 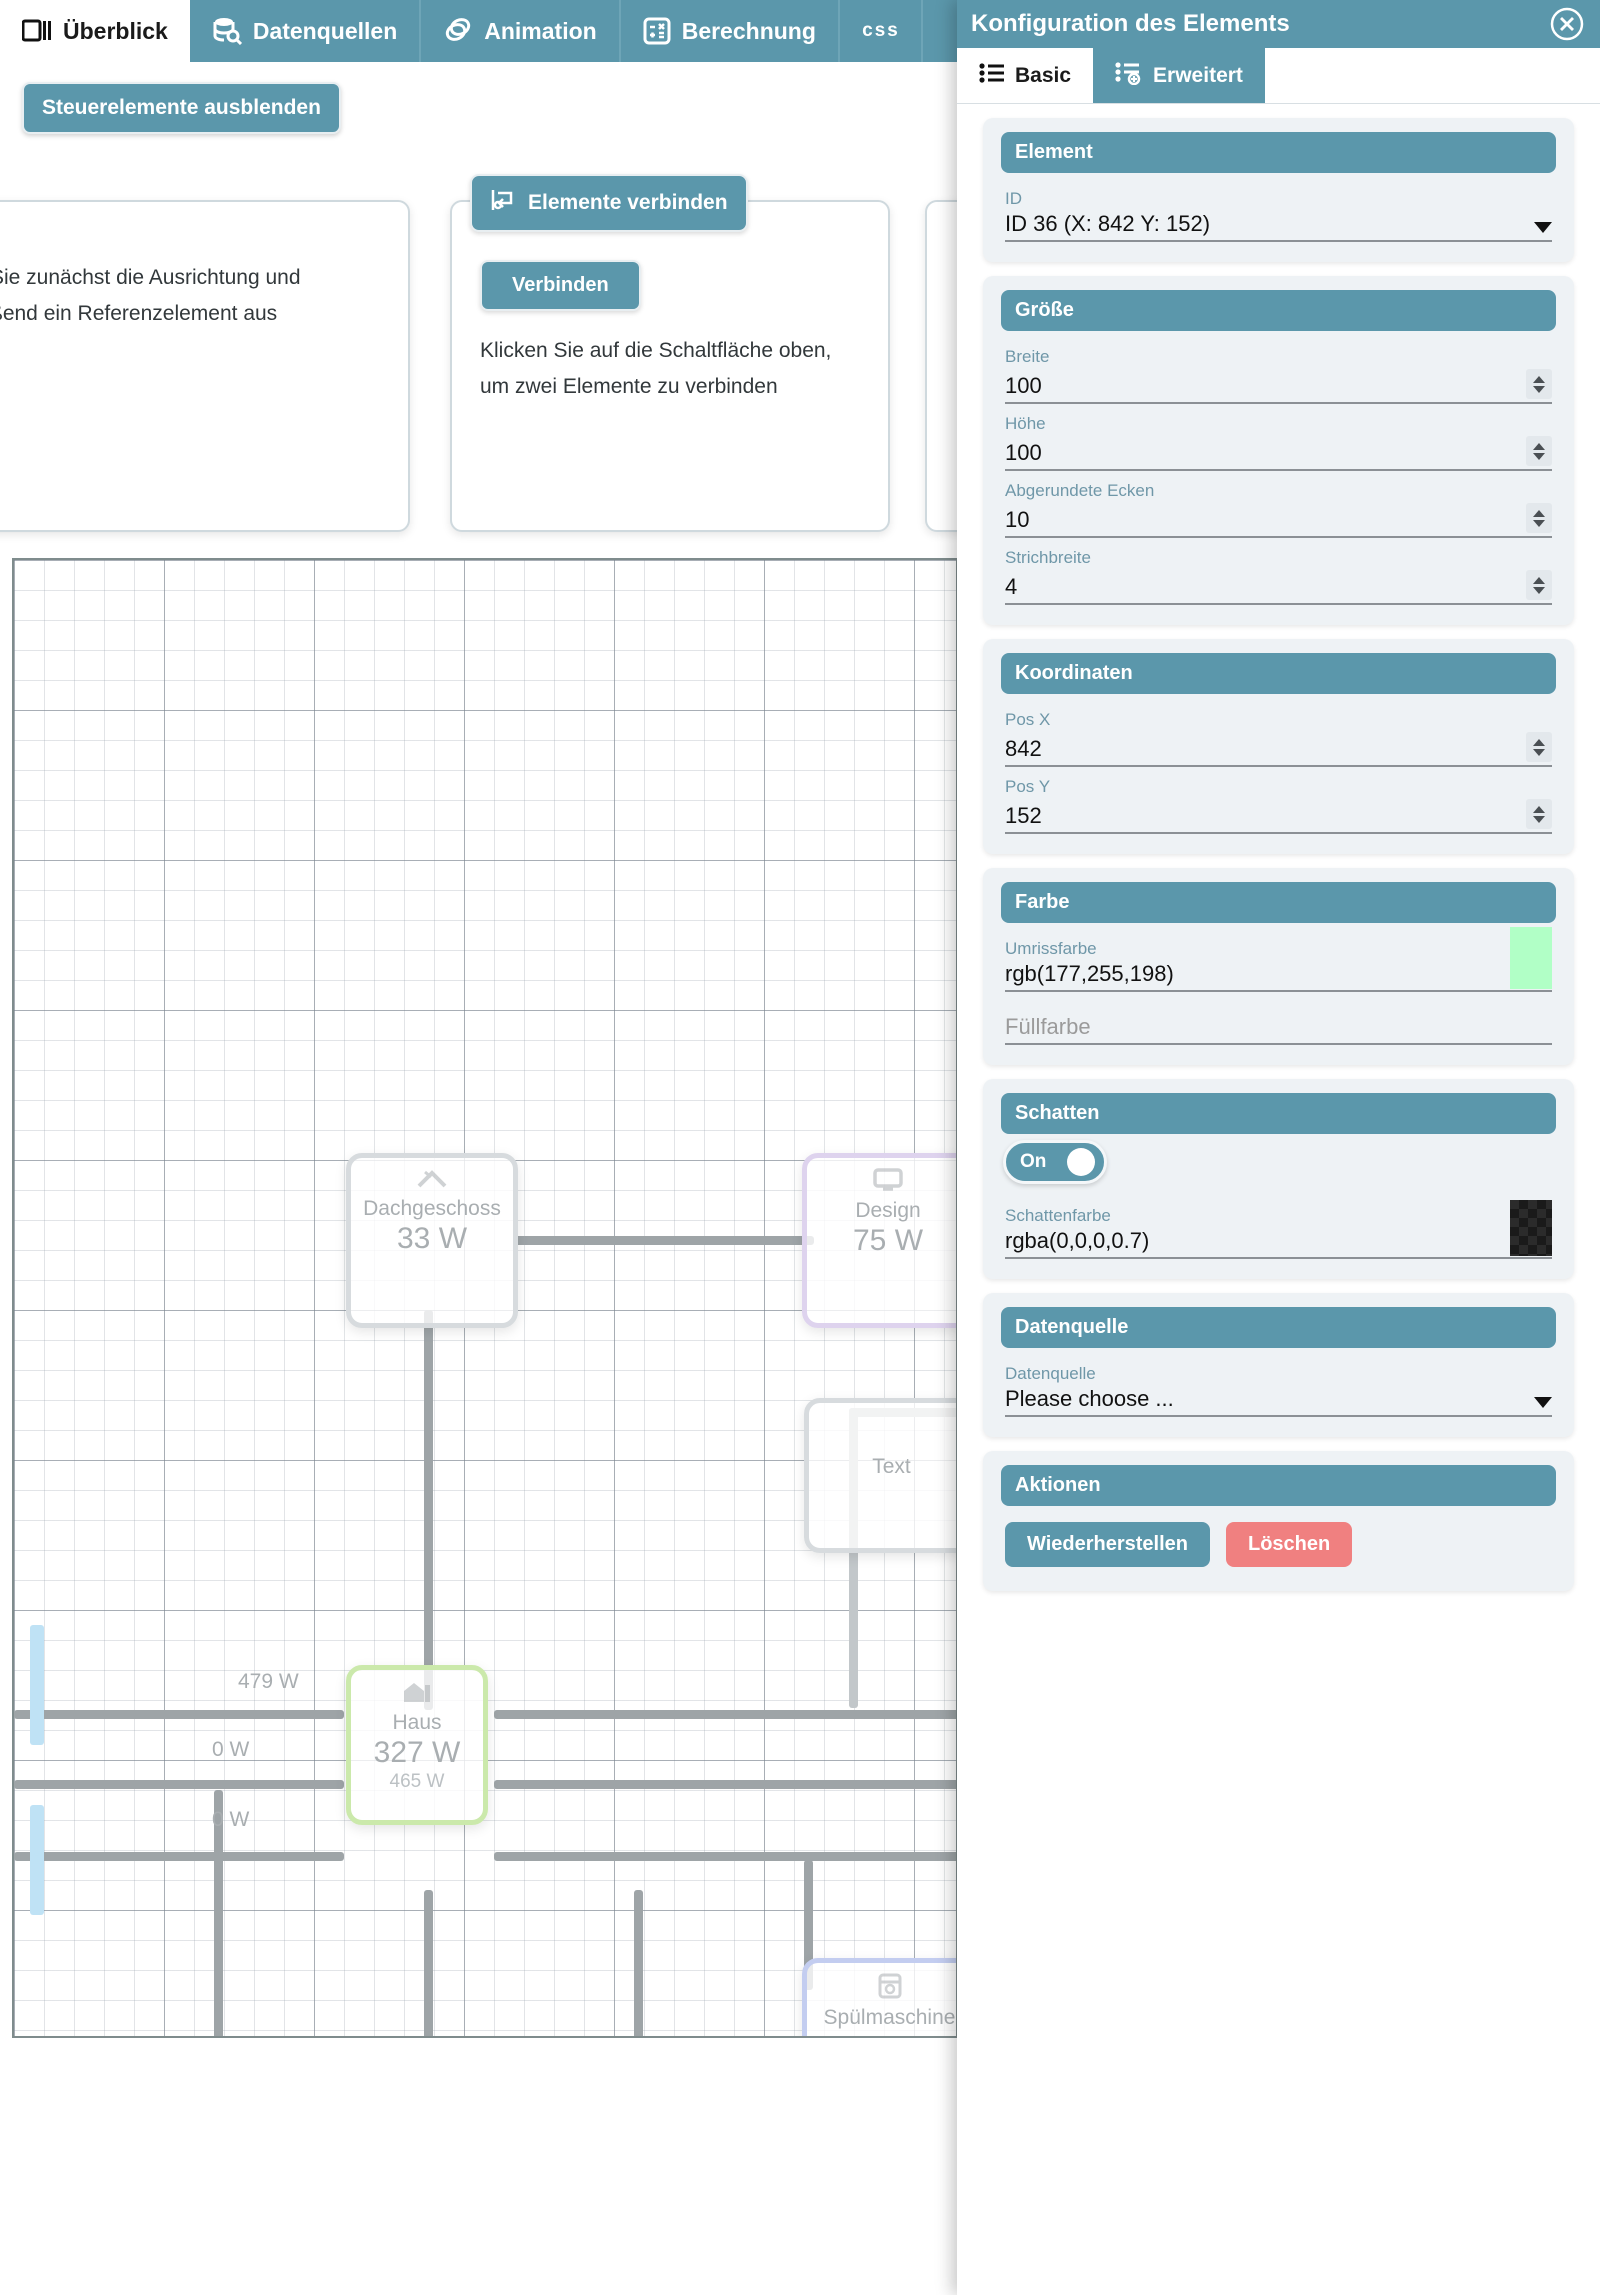 I want to click on section-coordinates: Koordinaten Pos X 842 Pos Y 152, so click(x=1278, y=746).